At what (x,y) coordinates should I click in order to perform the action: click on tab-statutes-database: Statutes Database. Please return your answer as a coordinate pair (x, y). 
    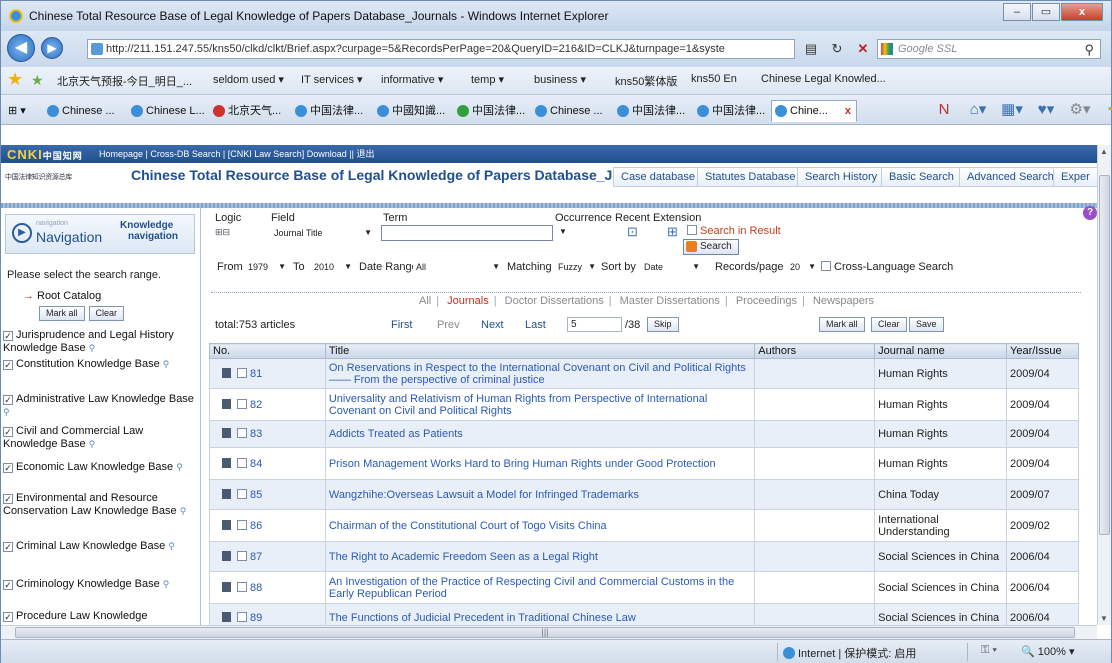
    Looking at the image, I should click on (750, 177).